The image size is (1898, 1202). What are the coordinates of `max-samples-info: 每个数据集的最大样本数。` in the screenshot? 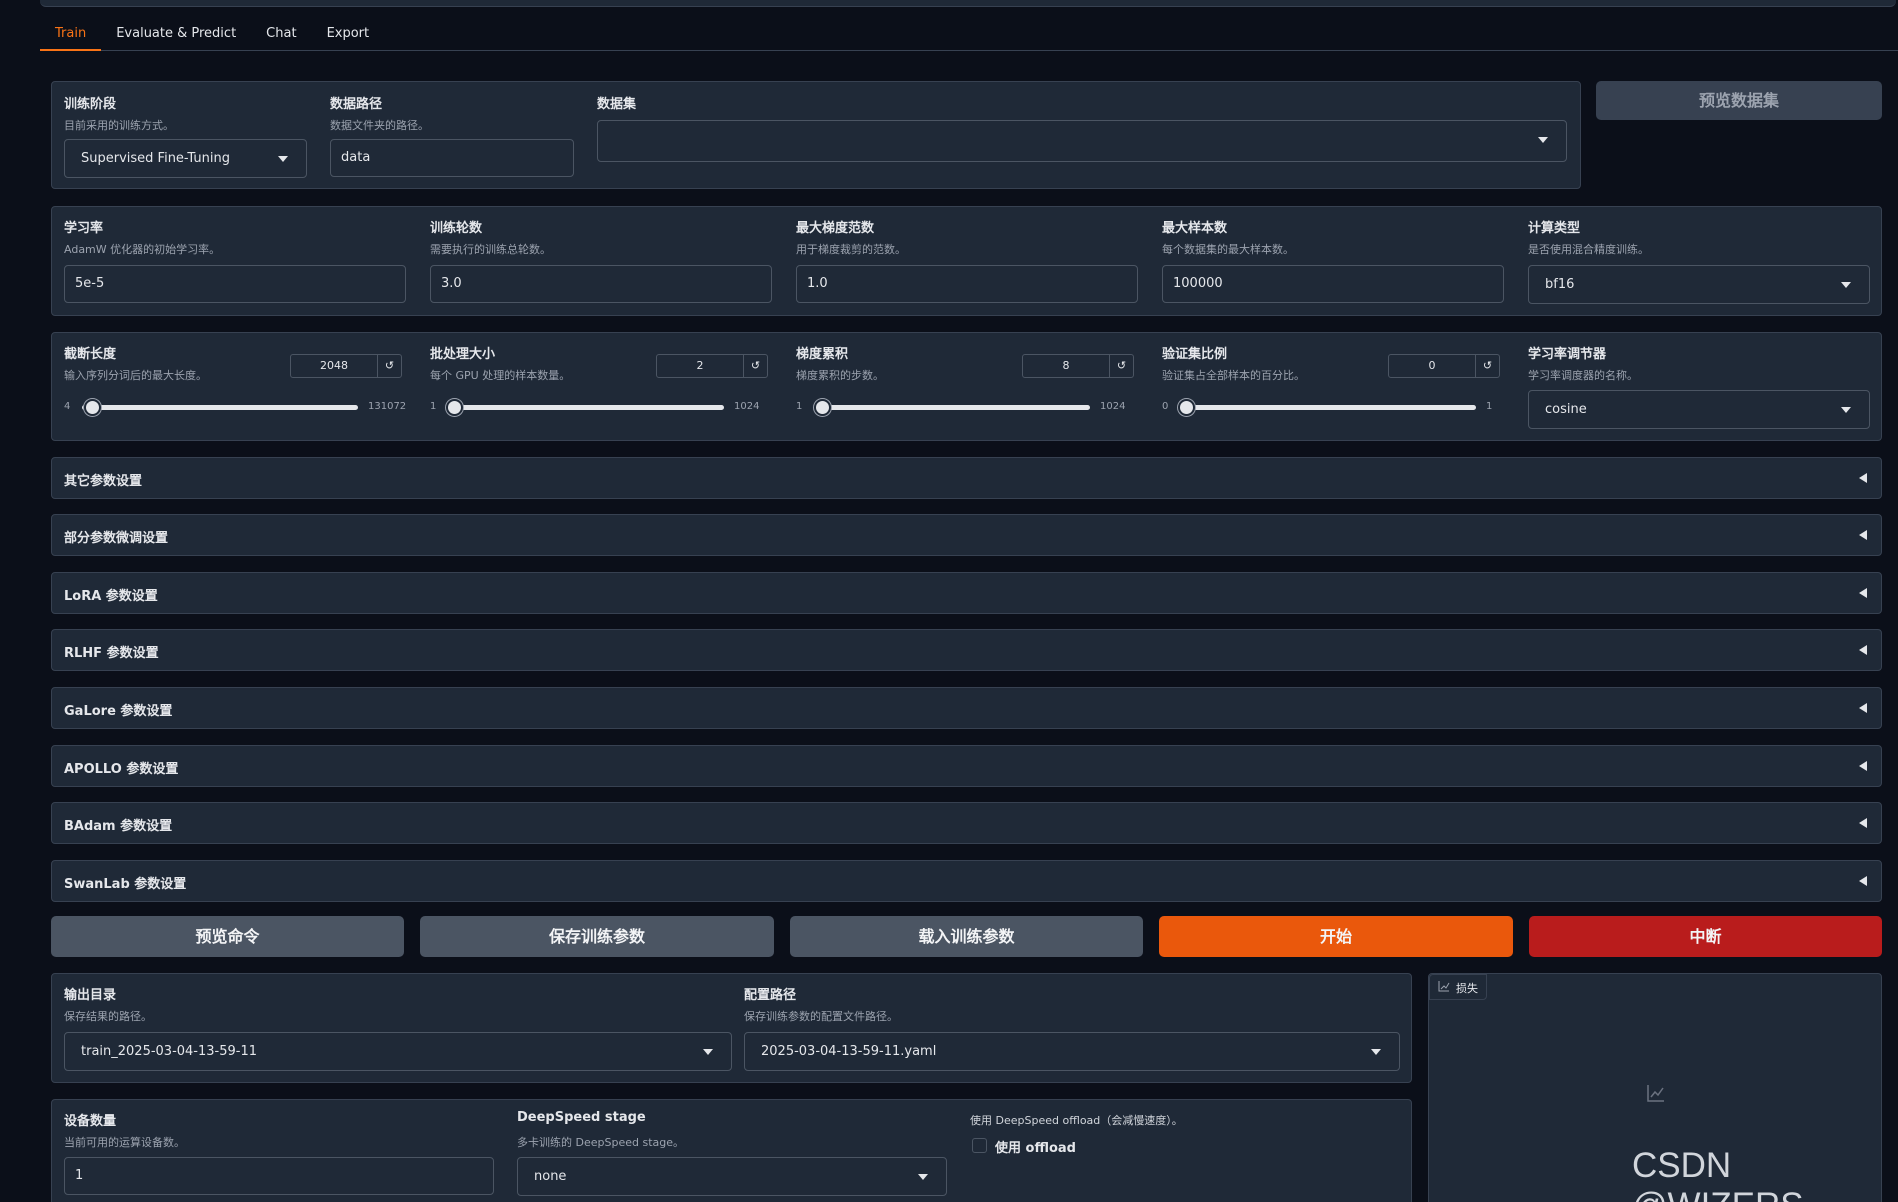 It's located at (1228, 249).